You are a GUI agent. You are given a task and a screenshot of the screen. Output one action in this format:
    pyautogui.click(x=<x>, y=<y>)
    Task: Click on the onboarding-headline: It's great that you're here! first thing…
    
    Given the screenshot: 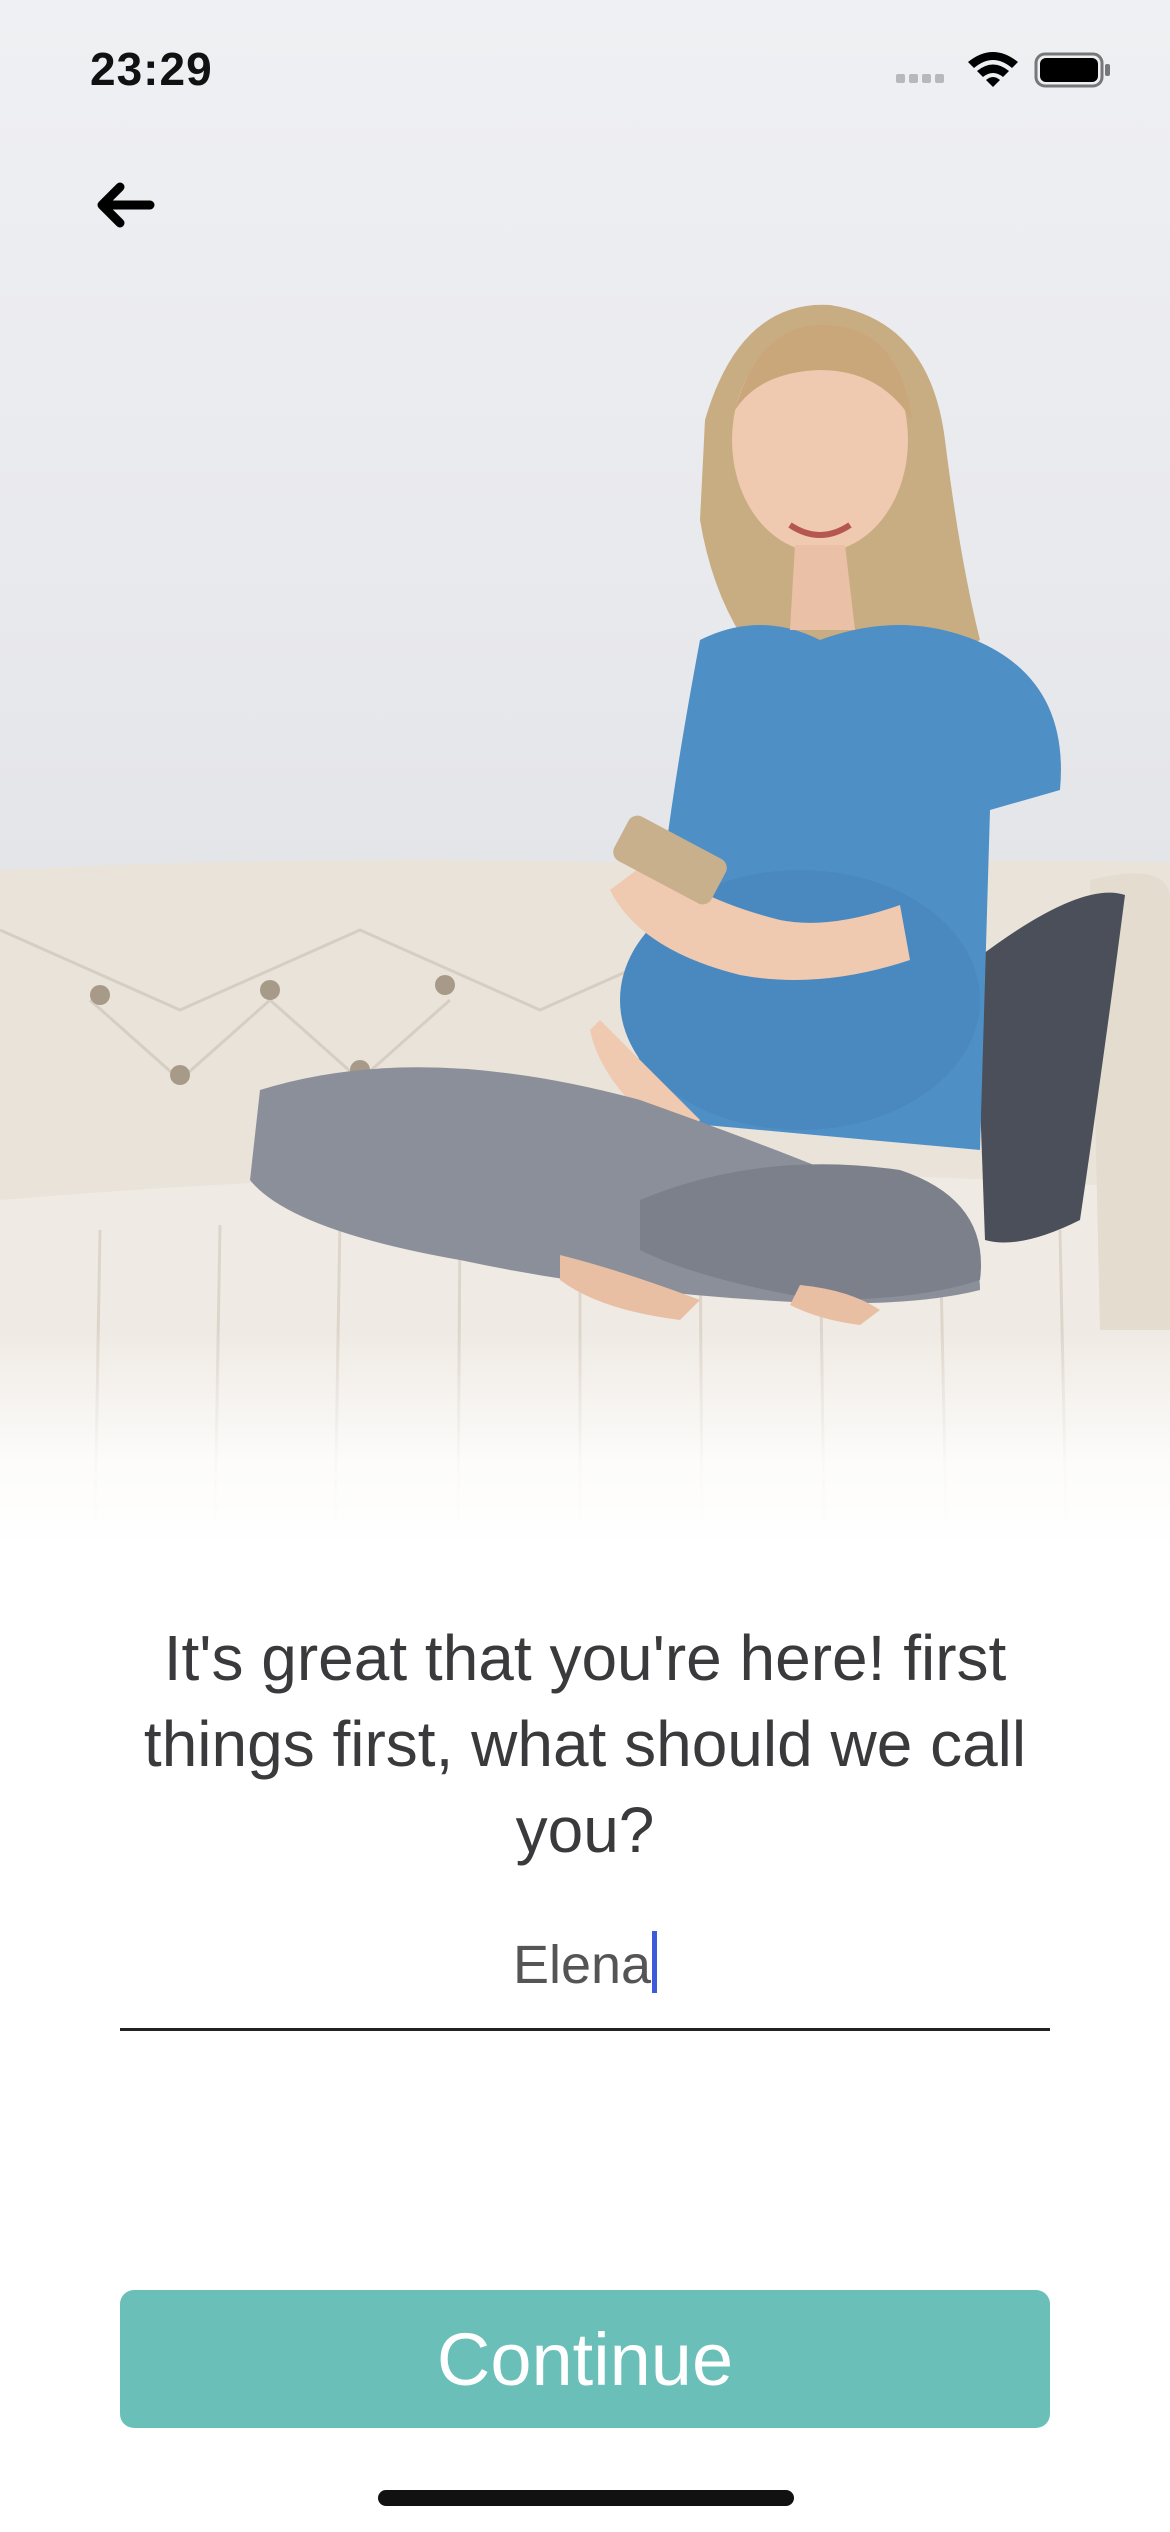 What is the action you would take?
    pyautogui.click(x=585, y=1744)
    